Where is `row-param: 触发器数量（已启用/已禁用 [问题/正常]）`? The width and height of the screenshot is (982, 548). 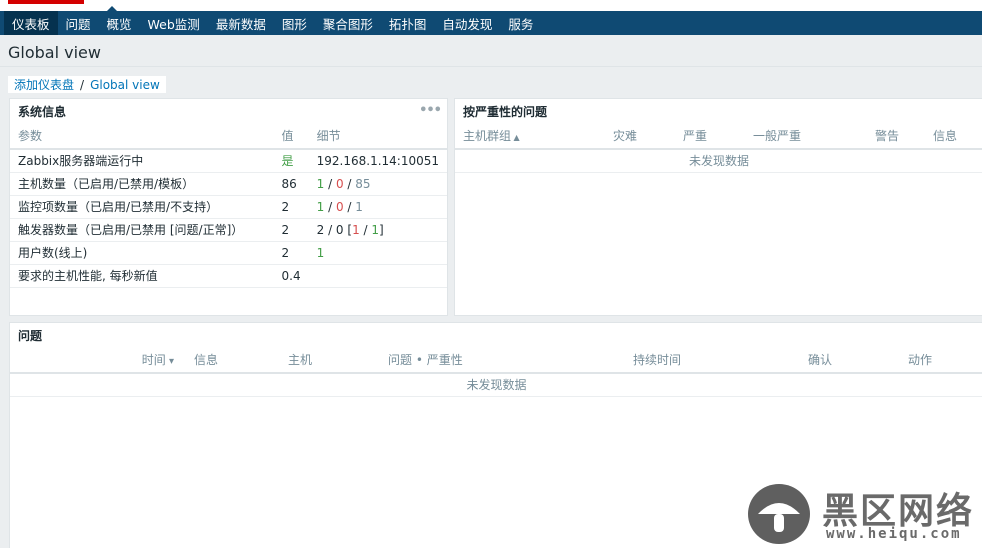 row-param: 触发器数量（已启用/已禁用 [问题/正常]） is located at coordinates (142, 230).